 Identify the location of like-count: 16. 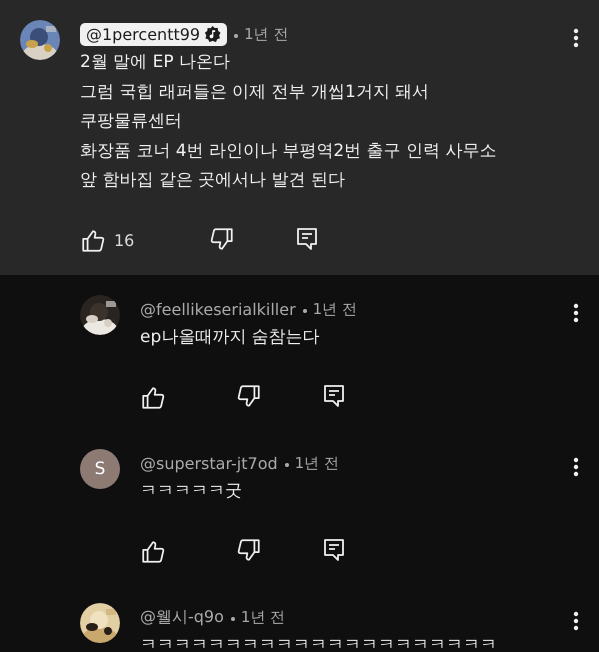
(125, 240).